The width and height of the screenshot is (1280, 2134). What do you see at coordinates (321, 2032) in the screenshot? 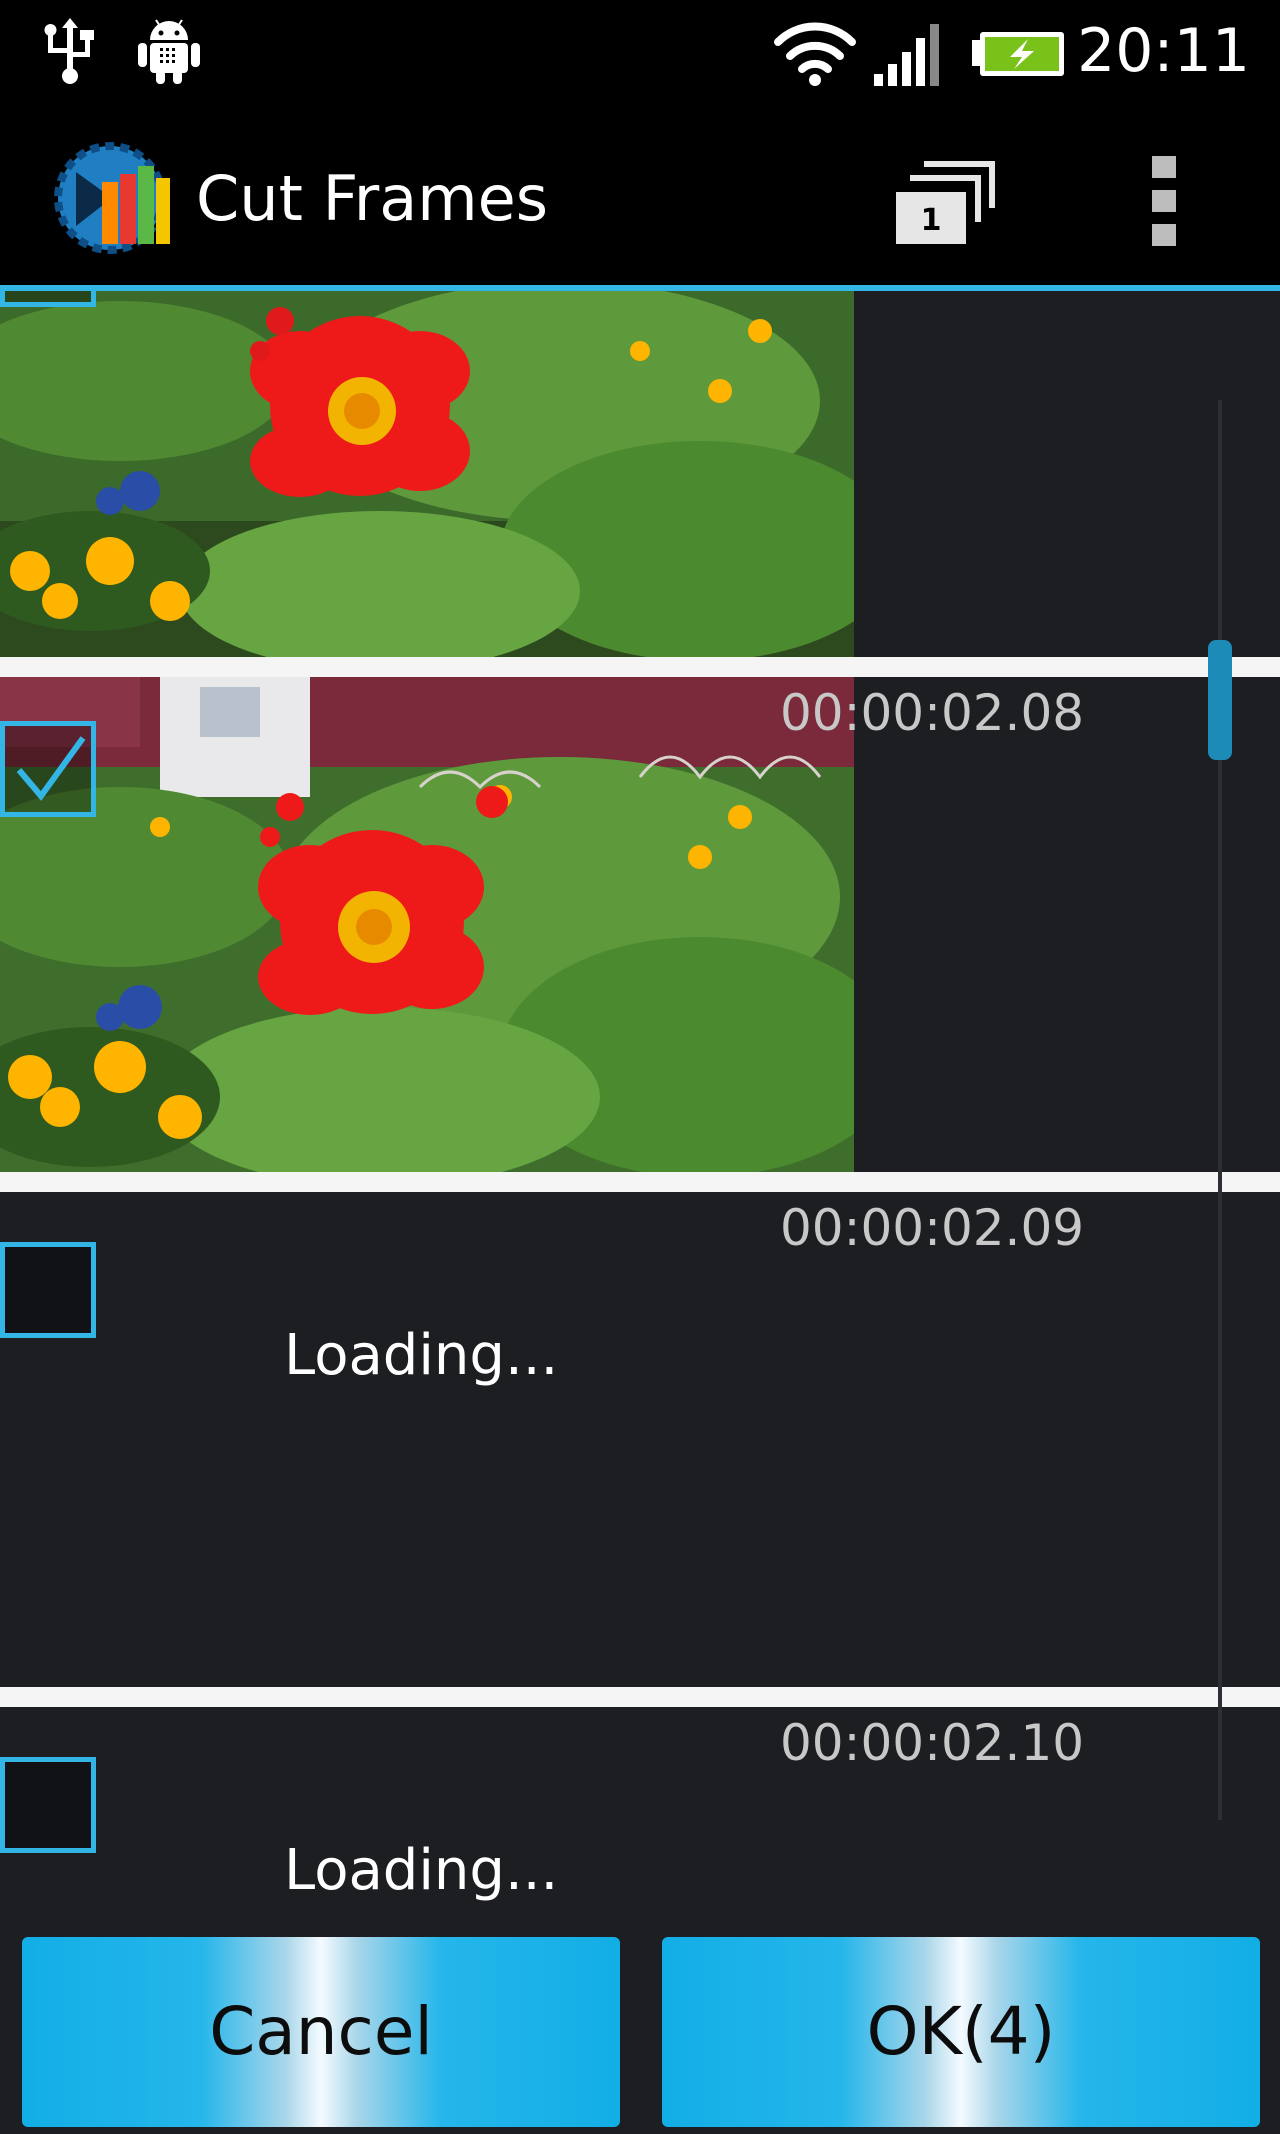
I see `cancel-button: Cancel` at bounding box center [321, 2032].